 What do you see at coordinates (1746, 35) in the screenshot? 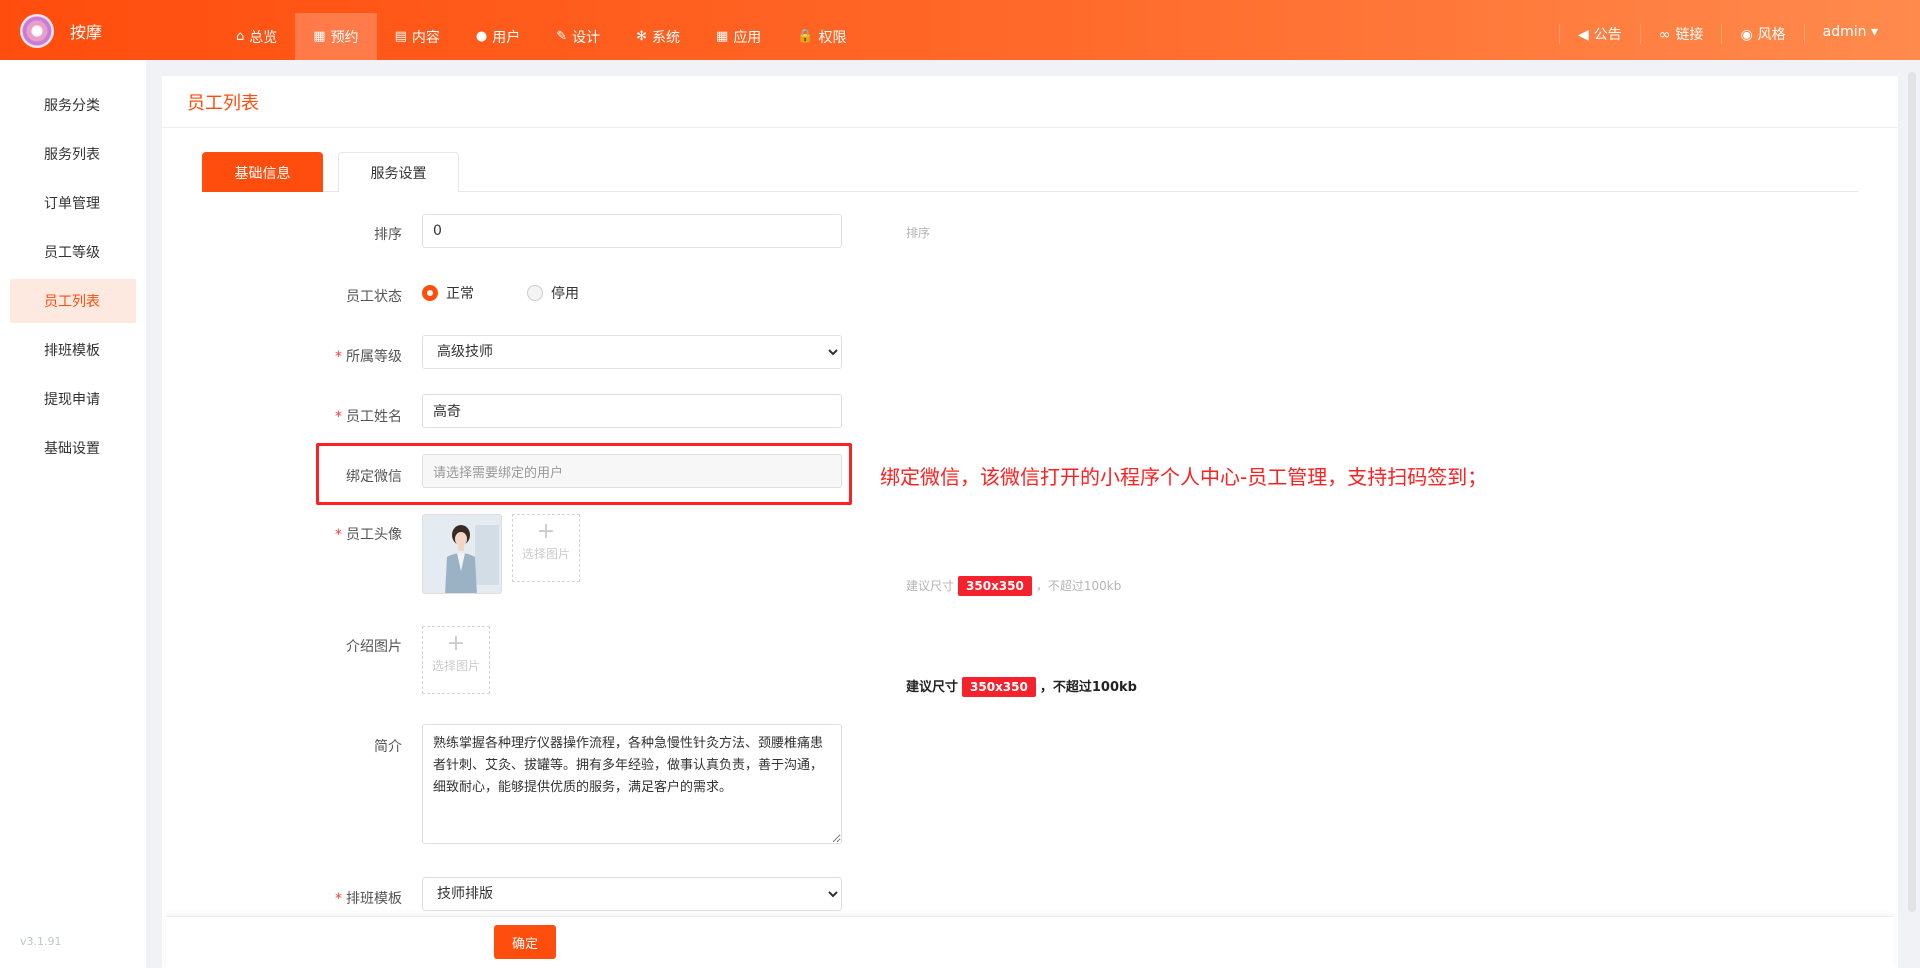
I see `palette-icon: ◉` at bounding box center [1746, 35].